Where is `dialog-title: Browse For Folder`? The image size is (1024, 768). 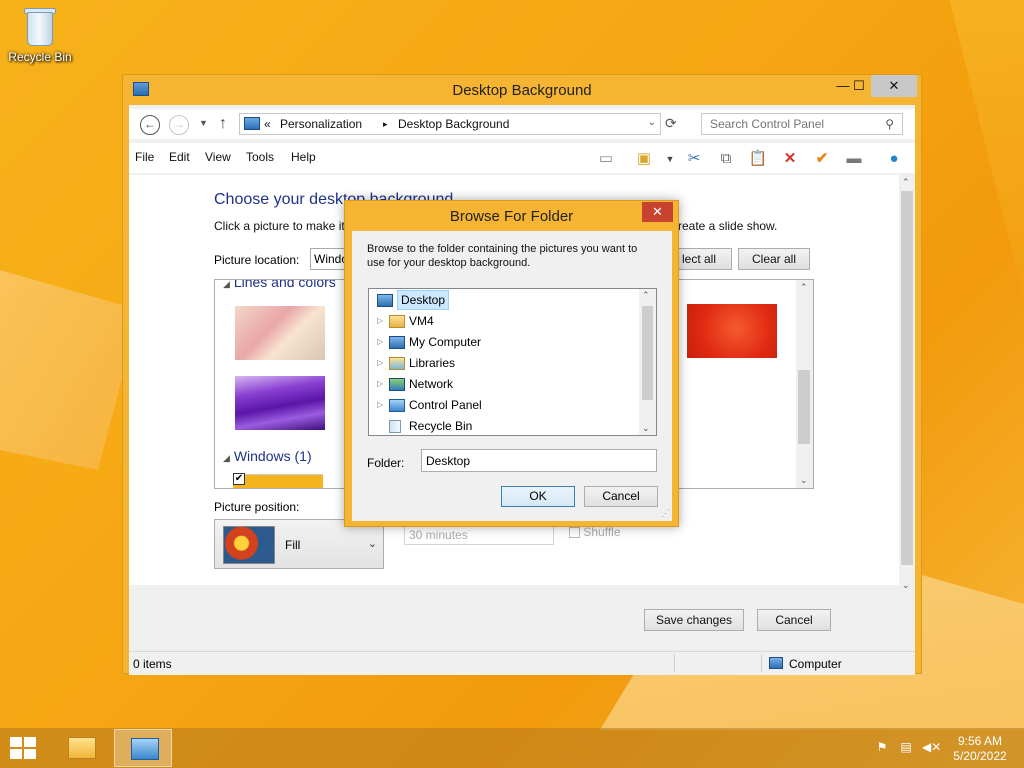 dialog-title: Browse For Folder is located at coordinates (511, 216).